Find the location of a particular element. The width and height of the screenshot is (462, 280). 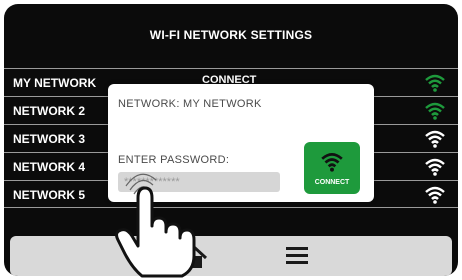

connect-button-label: CONNECT is located at coordinates (332, 182).